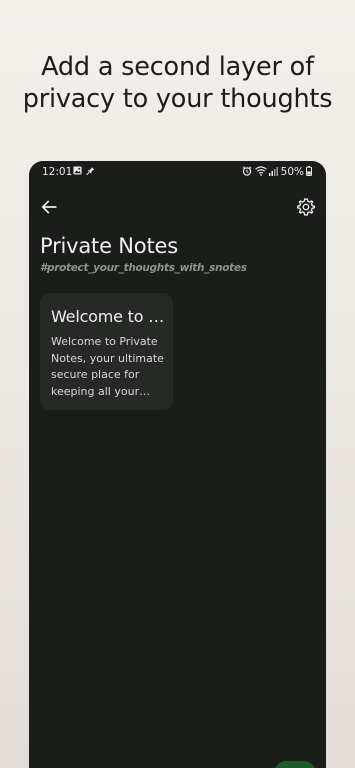 The width and height of the screenshot is (355, 768). What do you see at coordinates (143, 268) in the screenshot?
I see `page-tagline: #protect_your_thoughts_with_snotes` at bounding box center [143, 268].